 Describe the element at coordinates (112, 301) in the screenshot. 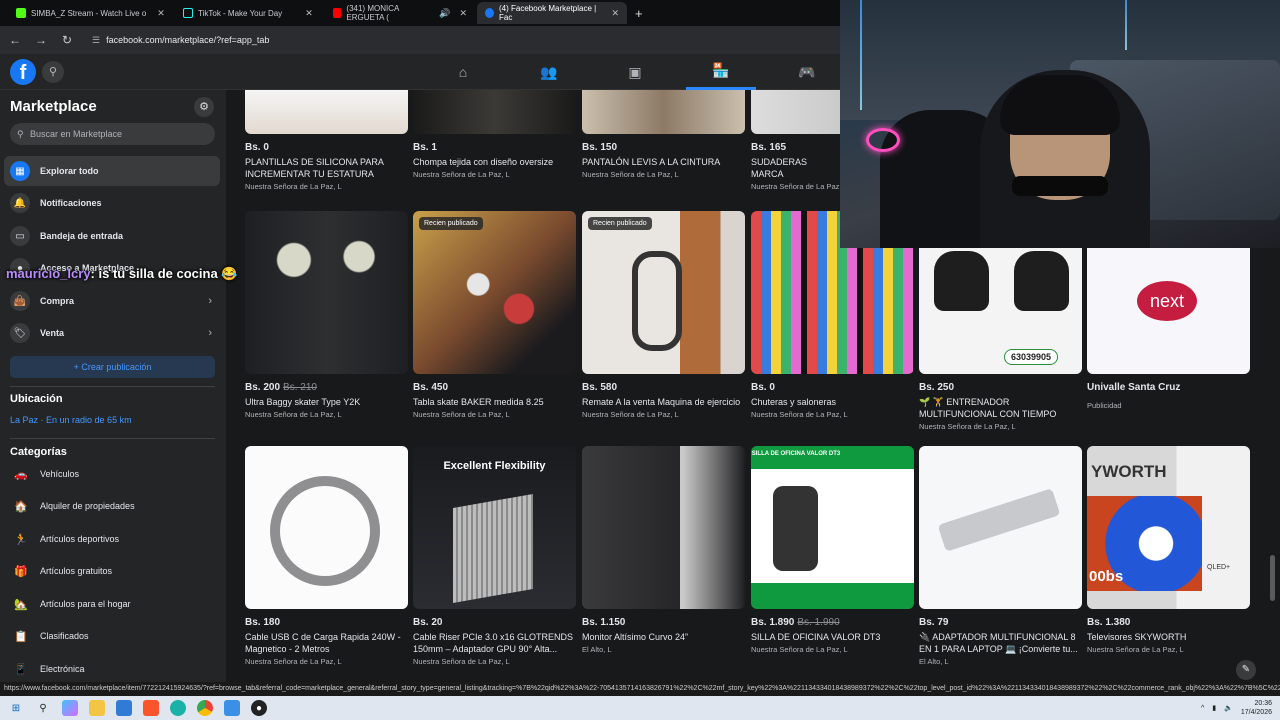

I see `sidebar-item-buy: 👜 Compra ›` at that location.